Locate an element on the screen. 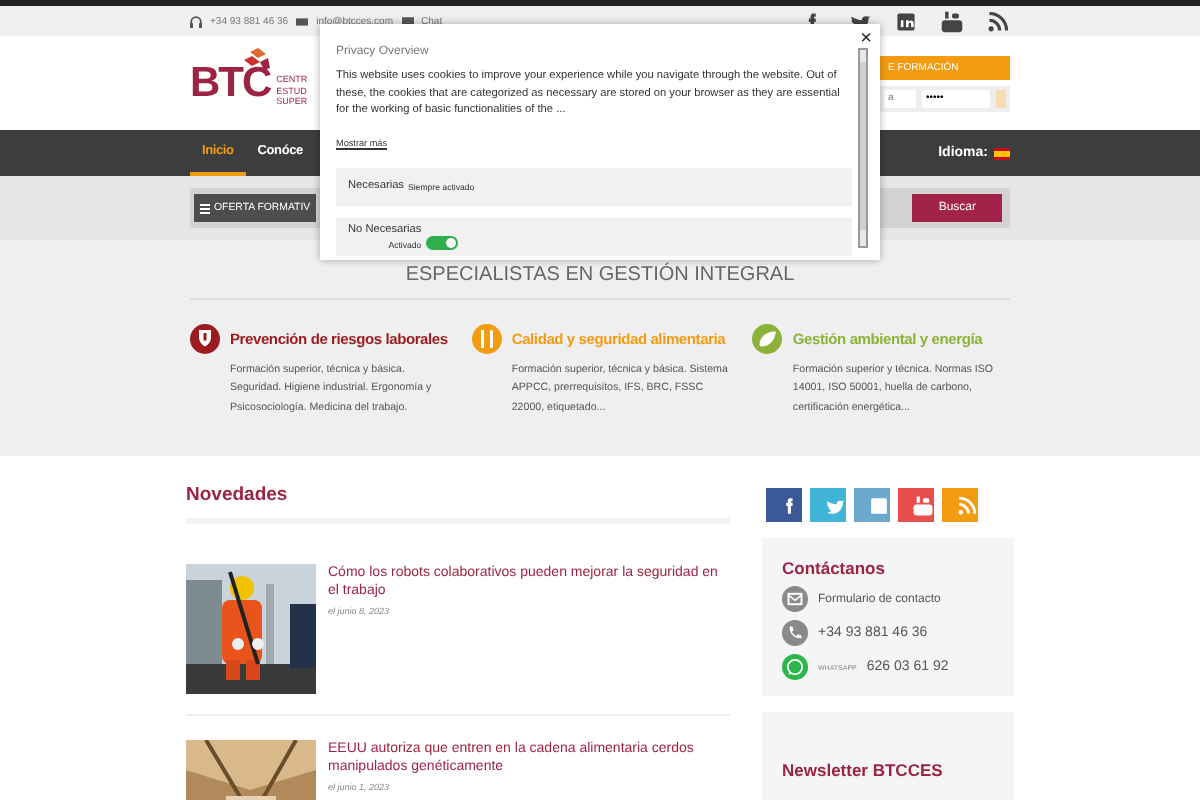  close-button: × is located at coordinates (866, 40).